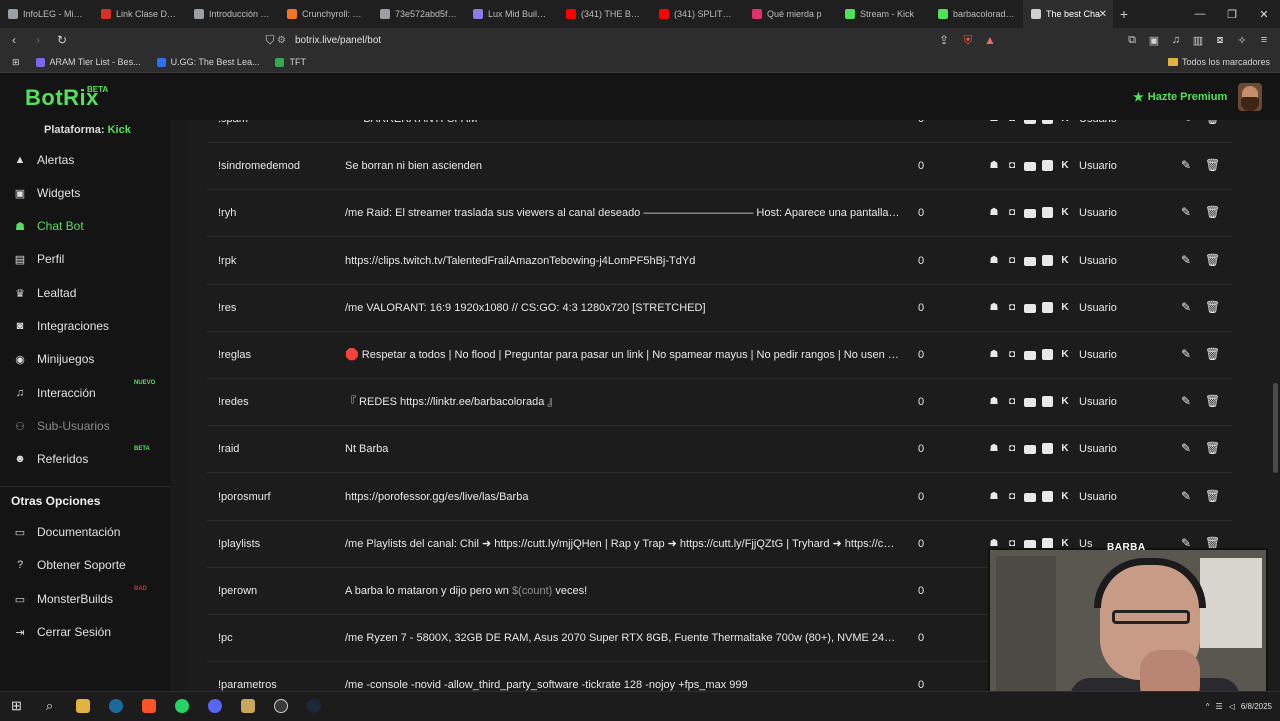  I want to click on url-field: ⚙ botrix.live/panel/bot, so click(637, 40).